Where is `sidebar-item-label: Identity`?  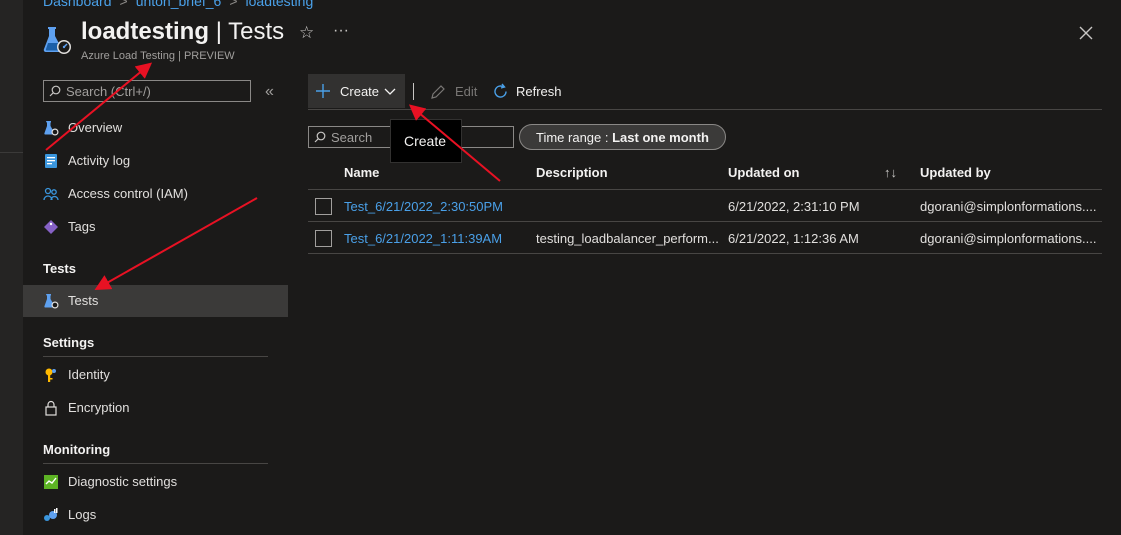 sidebar-item-label: Identity is located at coordinates (89, 374).